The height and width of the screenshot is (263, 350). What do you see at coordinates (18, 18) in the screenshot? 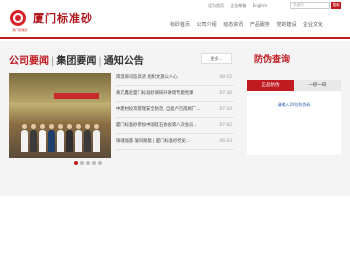
I see `company-logo-icon` at bounding box center [18, 18].